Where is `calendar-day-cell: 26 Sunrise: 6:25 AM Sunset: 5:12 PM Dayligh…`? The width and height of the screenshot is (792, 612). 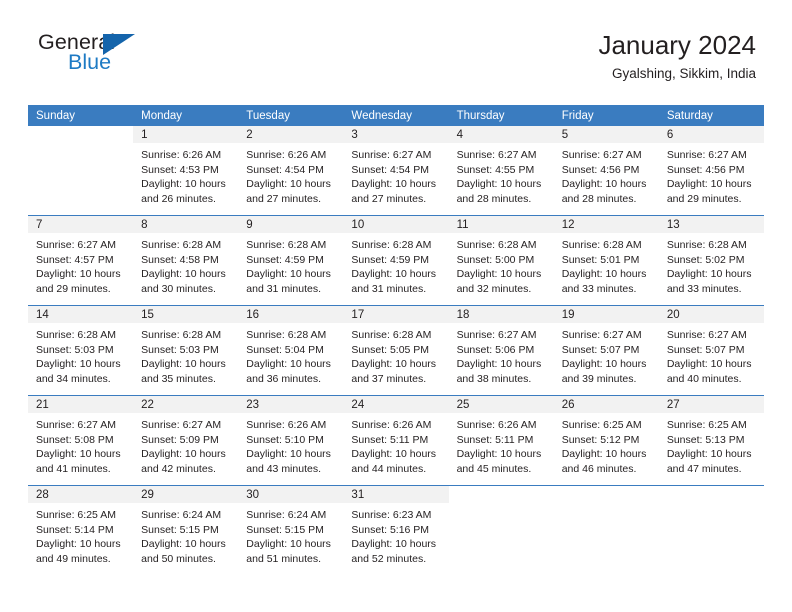
calendar-day-cell: 26 Sunrise: 6:25 AM Sunset: 5:12 PM Dayligh… is located at coordinates (606, 440).